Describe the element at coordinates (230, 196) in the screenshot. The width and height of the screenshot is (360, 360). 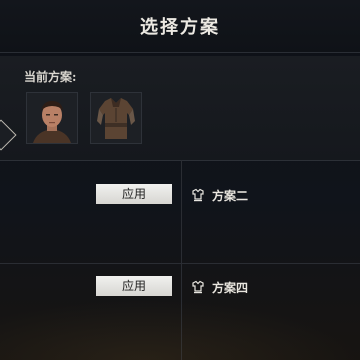
I see `plan-name-2: 方案二` at that location.